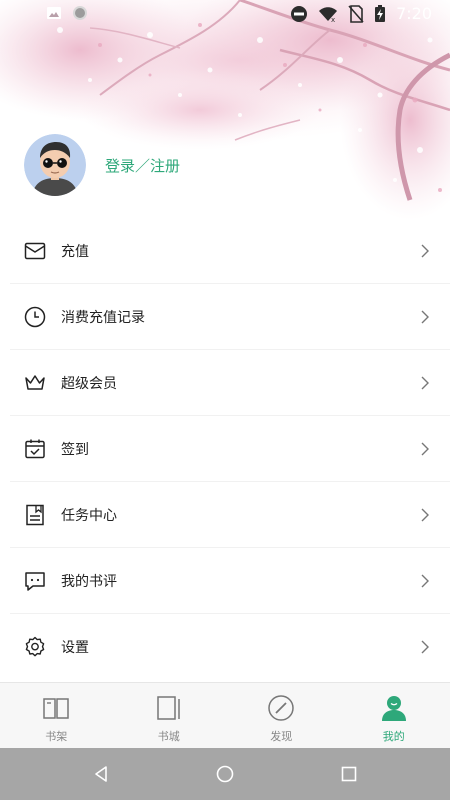  What do you see at coordinates (142, 165) in the screenshot?
I see `login-register-link: 登录／注册` at bounding box center [142, 165].